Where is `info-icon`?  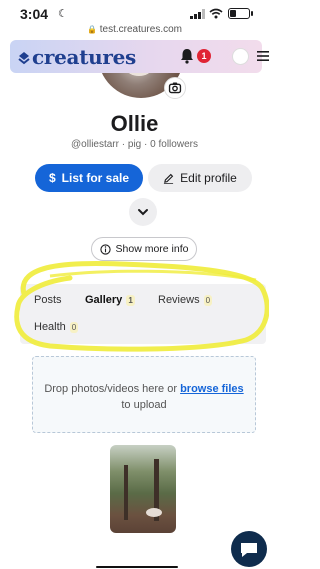
info-icon is located at coordinates (105, 249).